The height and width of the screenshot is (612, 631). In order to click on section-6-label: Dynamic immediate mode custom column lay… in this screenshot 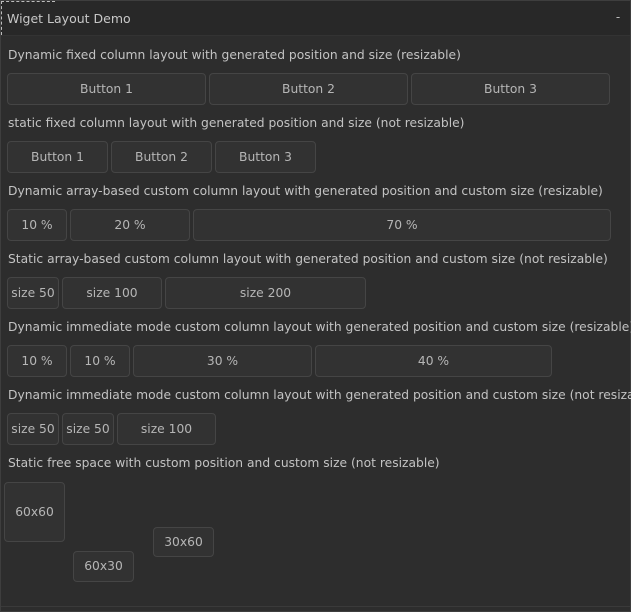, I will do `click(319, 395)`.